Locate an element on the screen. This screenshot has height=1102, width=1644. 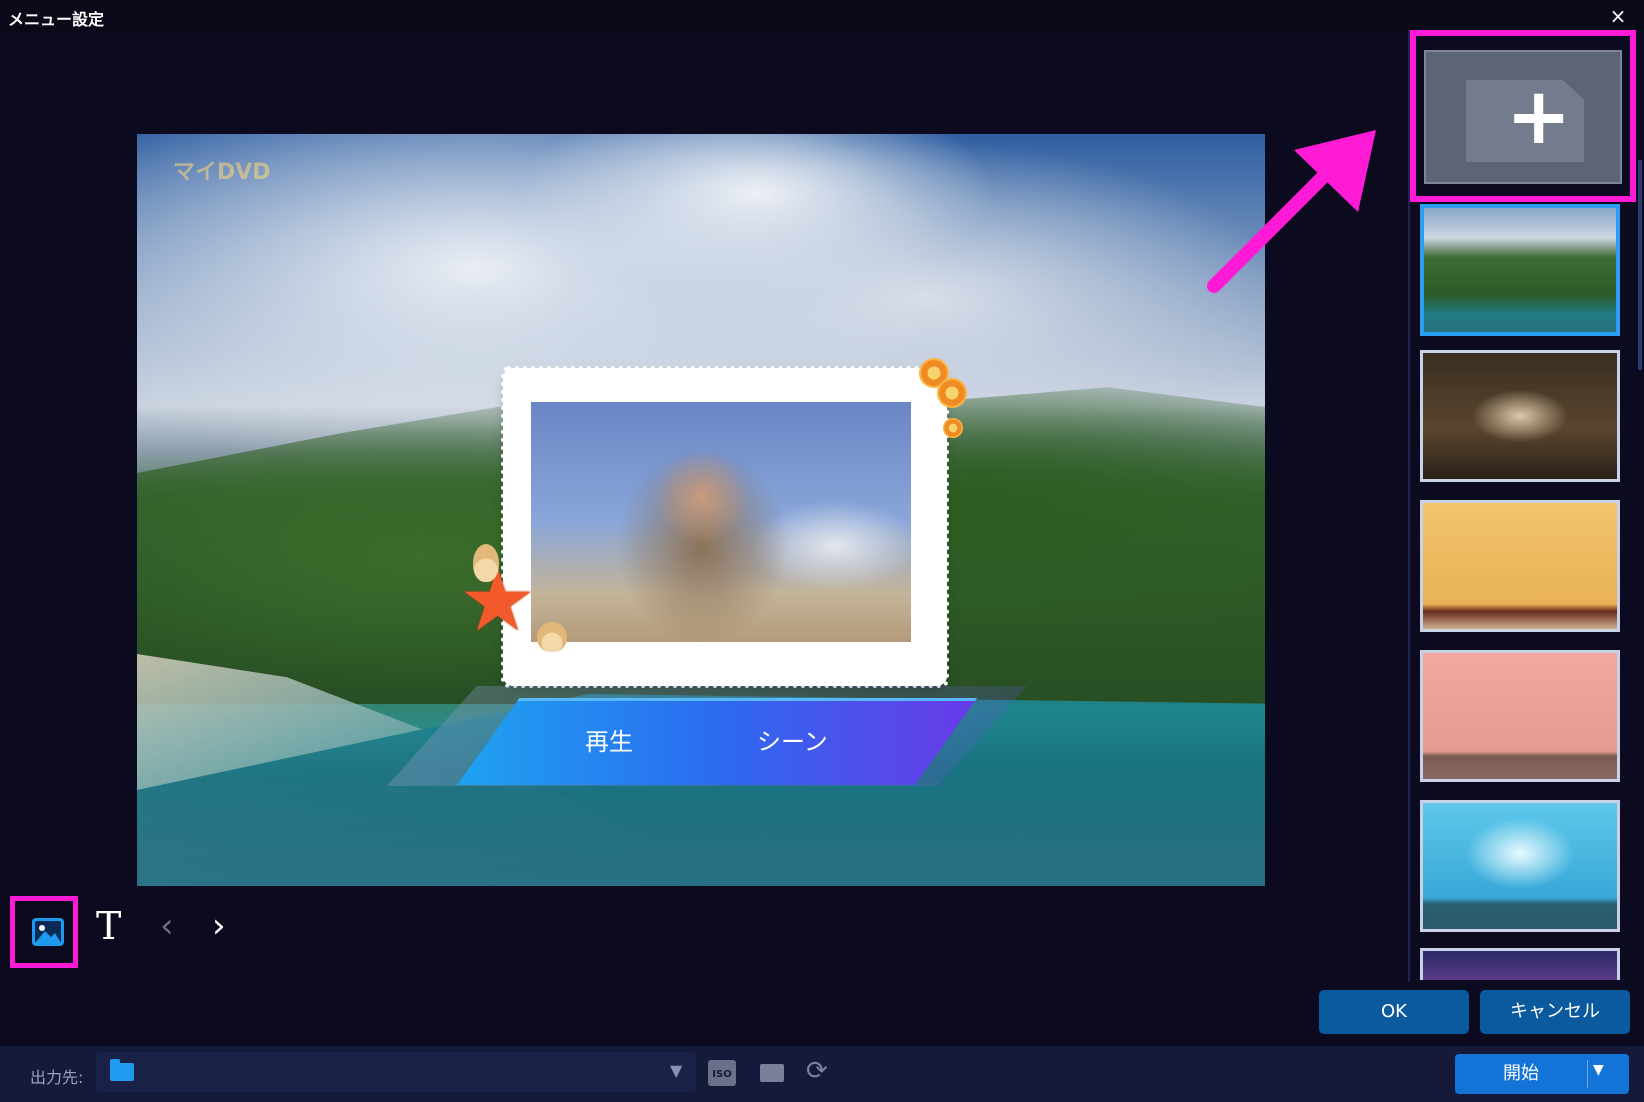
divider is located at coordinates (1587, 1074).